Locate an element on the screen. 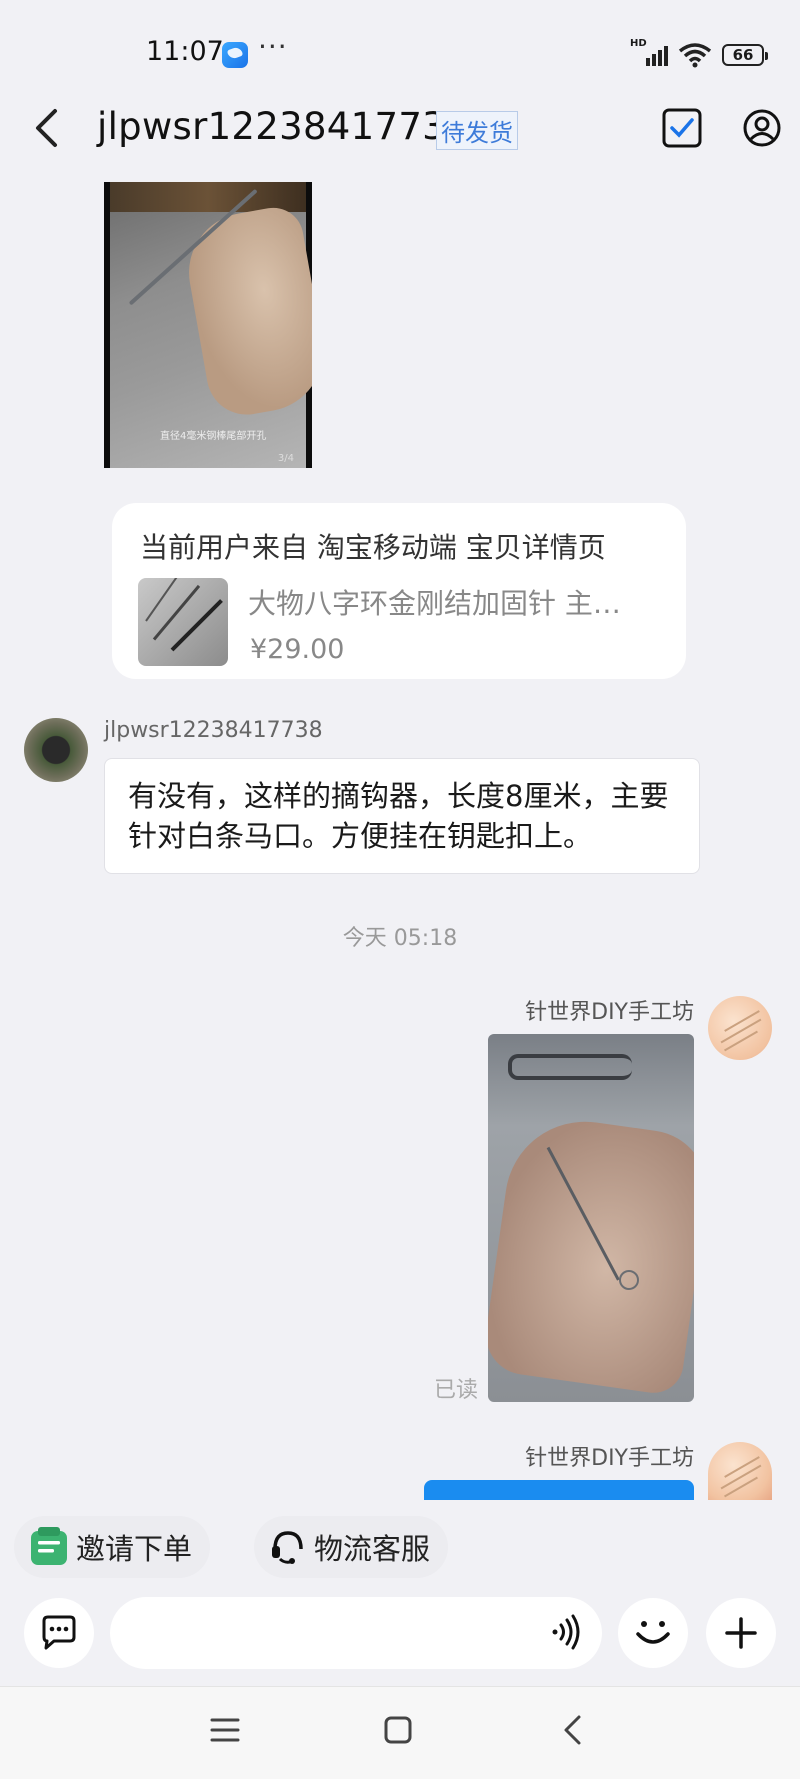 The image size is (800, 1779). logistics-service-label: 物流客服 is located at coordinates (372, 1549).